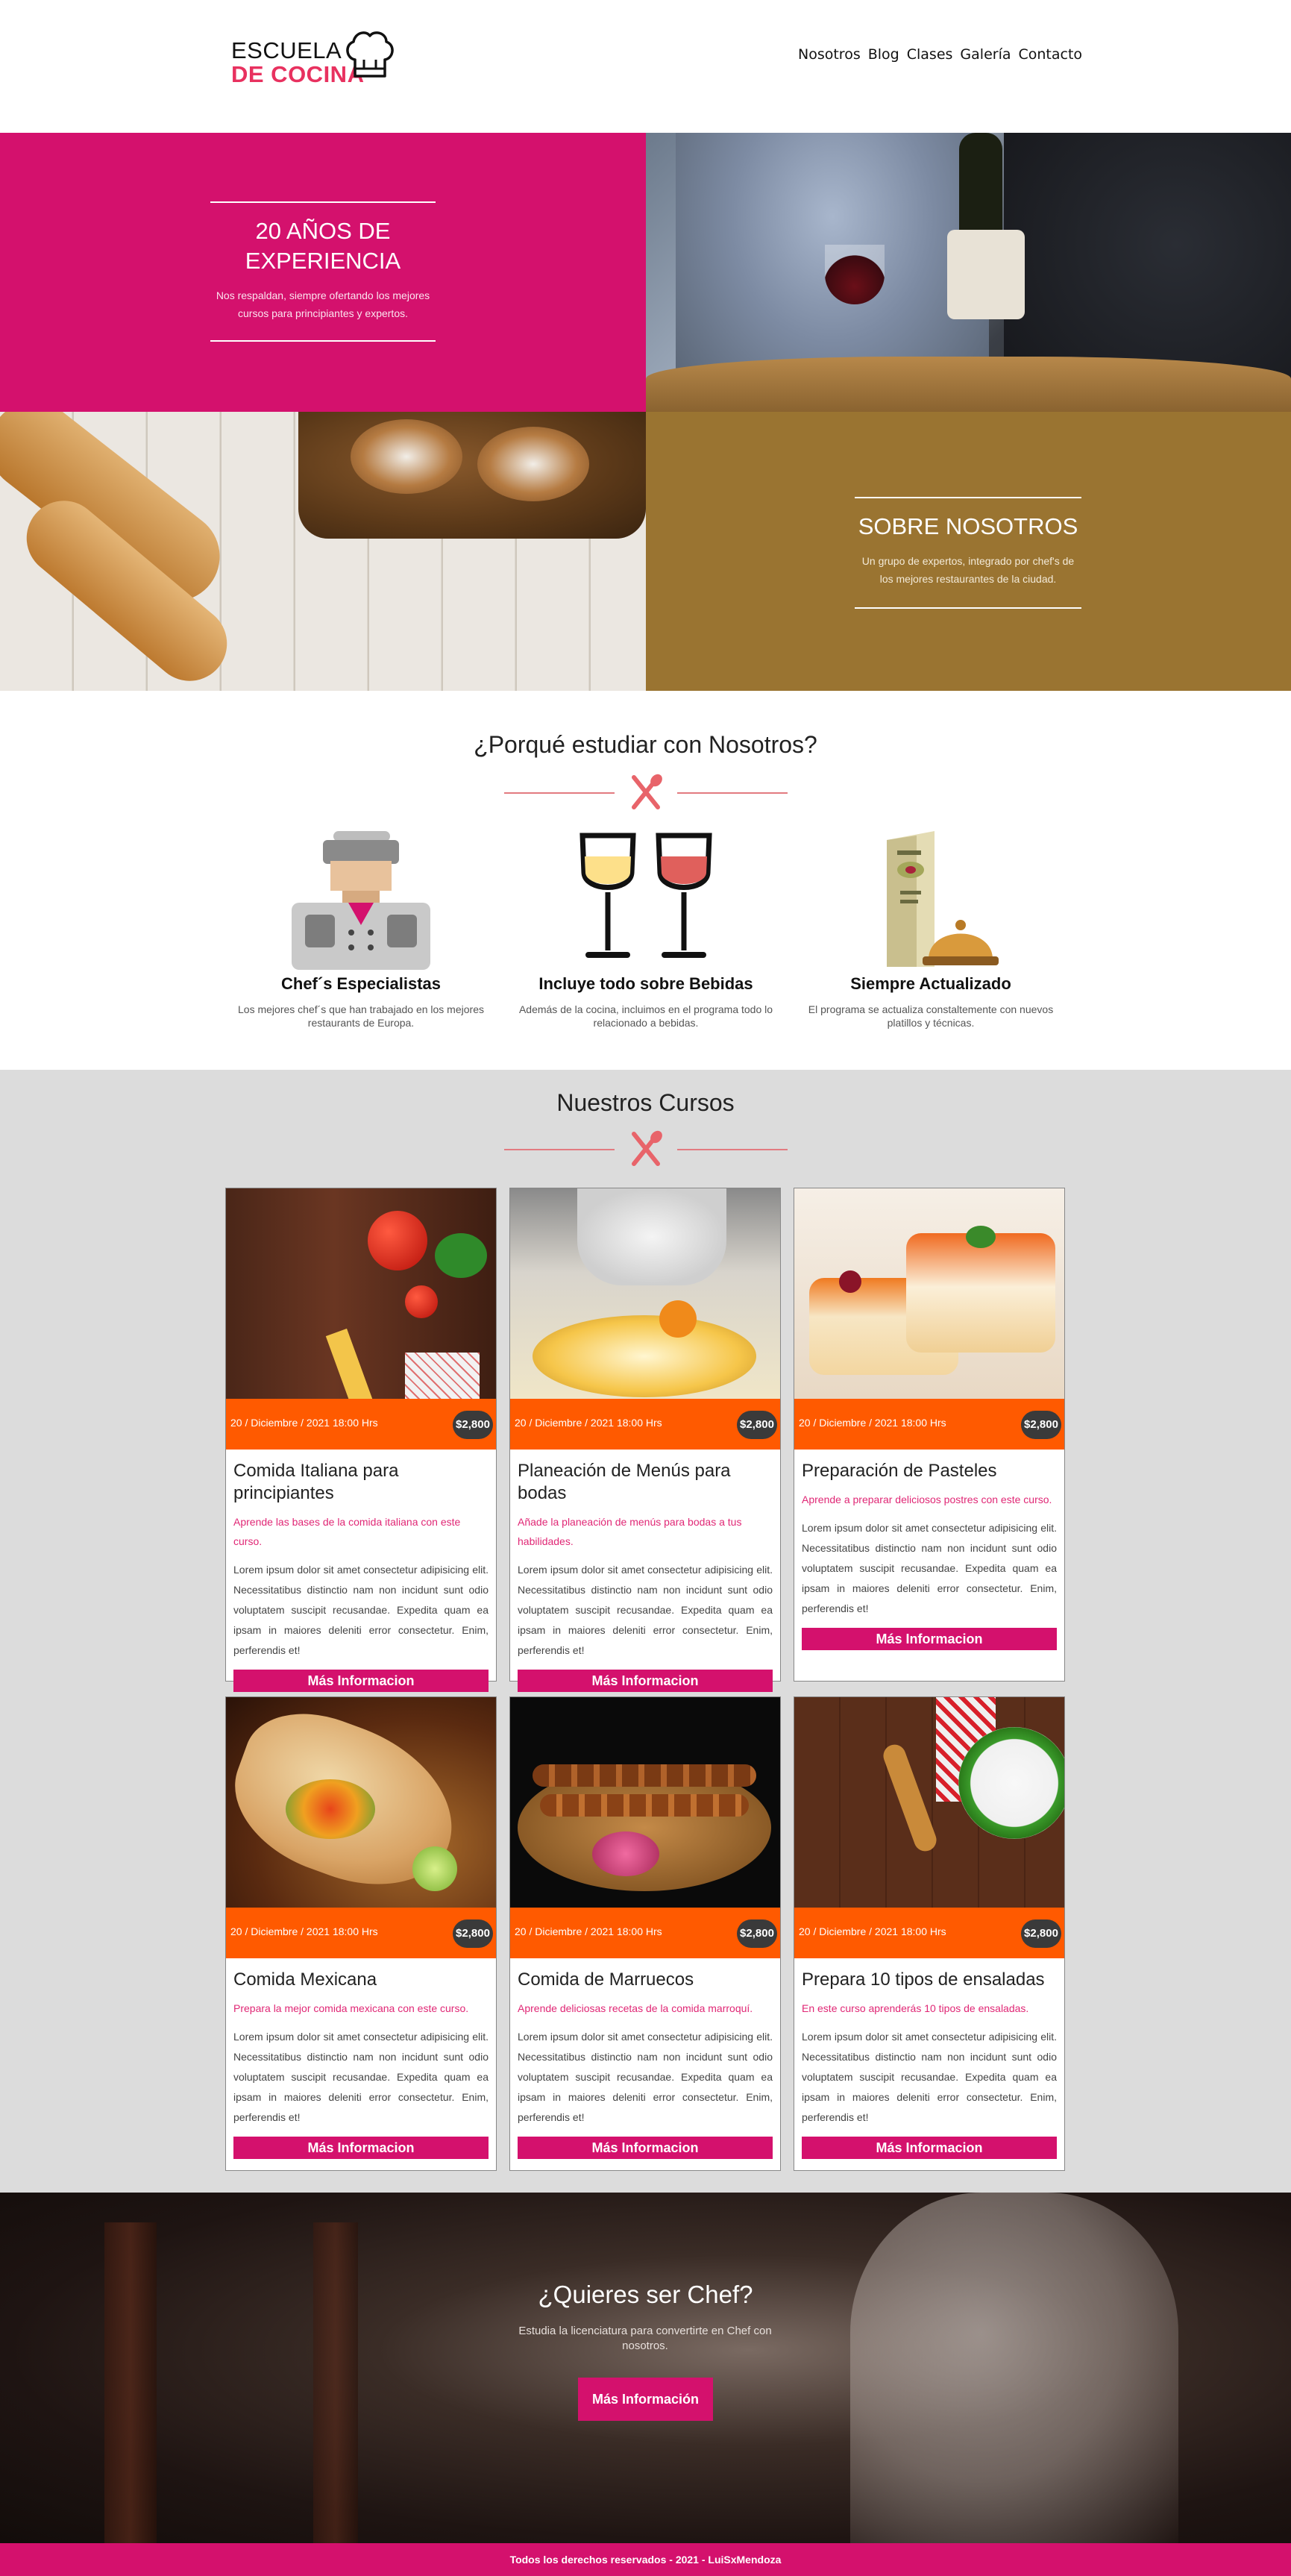 The height and width of the screenshot is (2576, 1291). Describe the element at coordinates (472, 475) in the screenshot. I see `bread-basket-shape` at that location.